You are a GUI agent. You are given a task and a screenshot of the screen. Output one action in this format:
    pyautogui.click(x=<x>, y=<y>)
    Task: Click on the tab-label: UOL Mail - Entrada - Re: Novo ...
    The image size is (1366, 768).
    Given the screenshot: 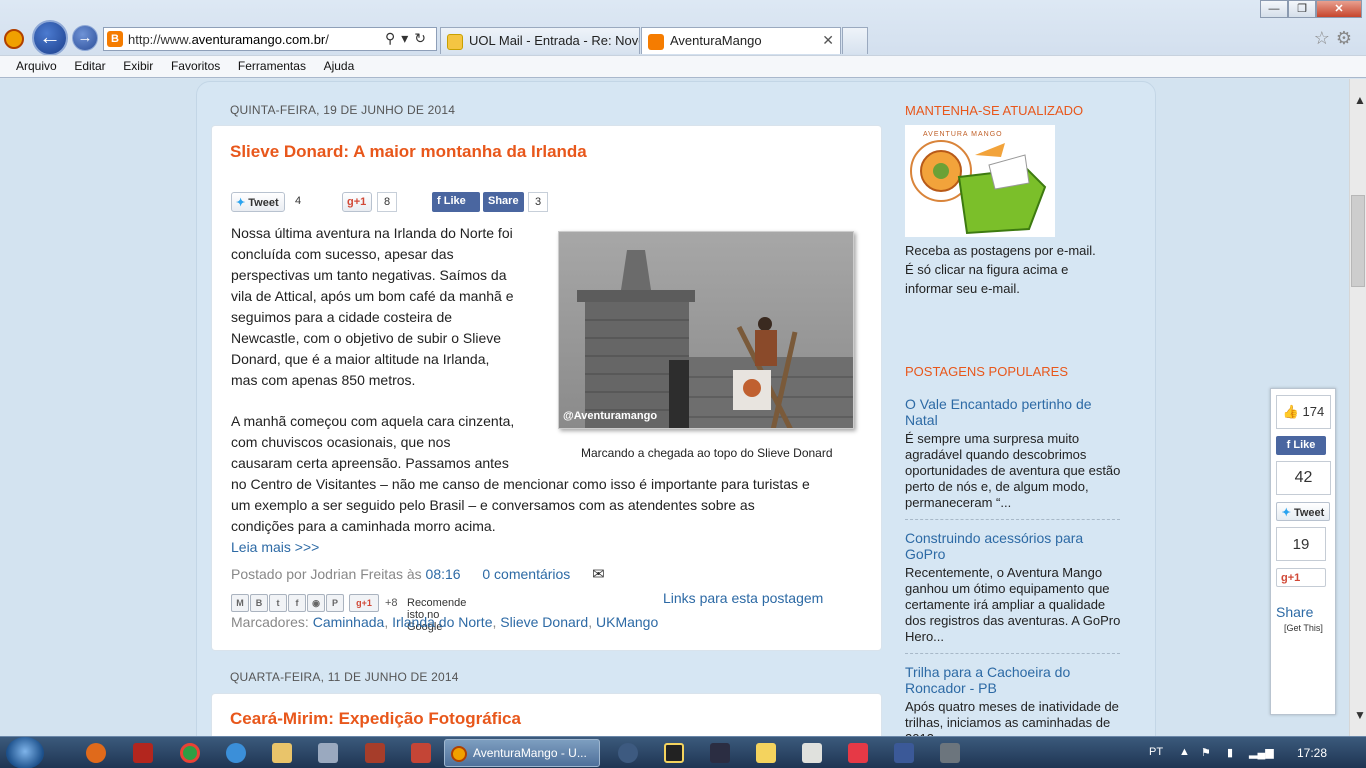 What is the action you would take?
    pyautogui.click(x=554, y=40)
    